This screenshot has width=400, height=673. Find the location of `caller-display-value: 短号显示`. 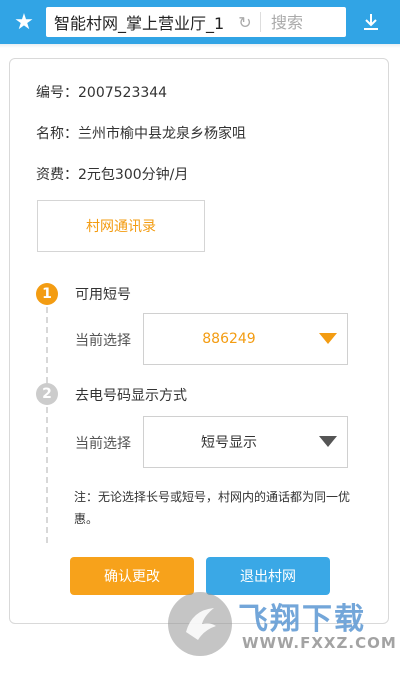

caller-display-value: 短号显示 is located at coordinates (229, 443).